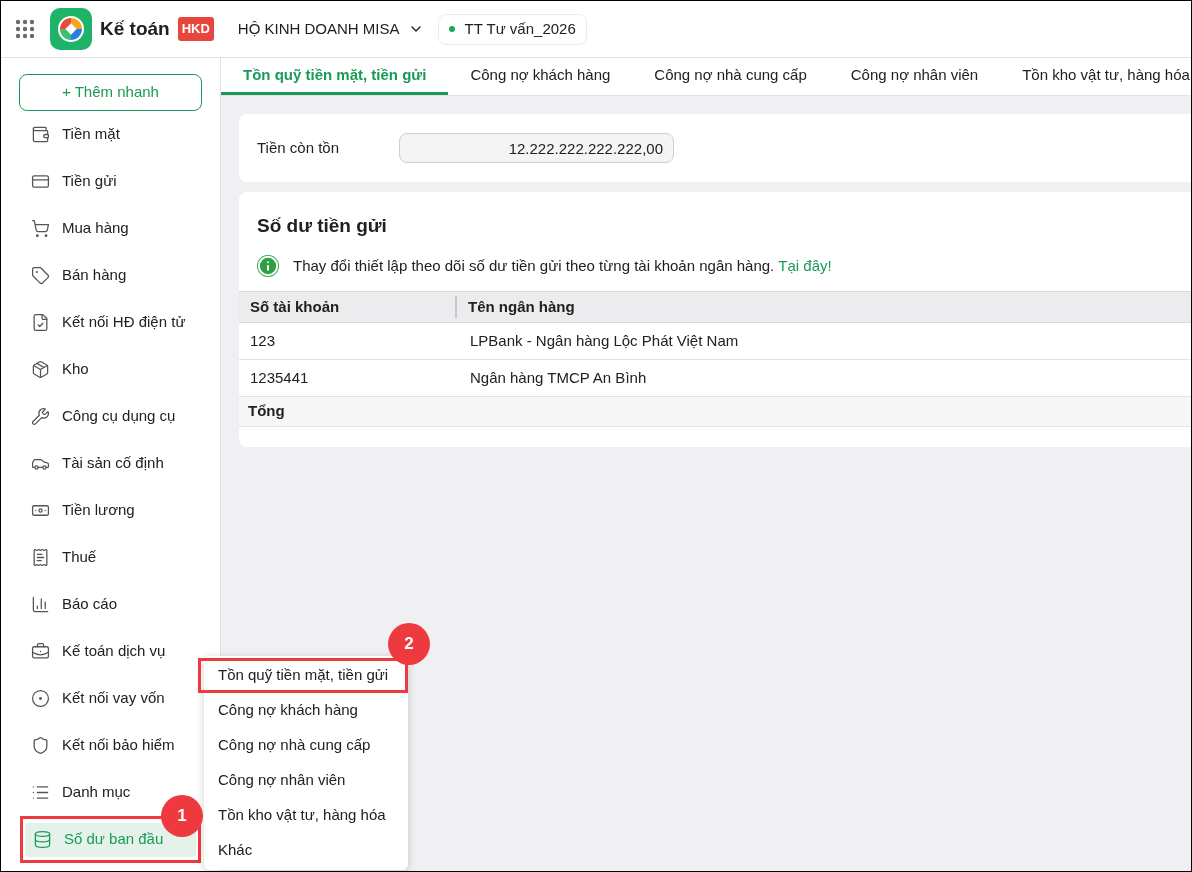  What do you see at coordinates (604, 340) in the screenshot?
I see `table-cell-text: LPBank - Ngân hàng Lộc Phát Việt Nam` at bounding box center [604, 340].